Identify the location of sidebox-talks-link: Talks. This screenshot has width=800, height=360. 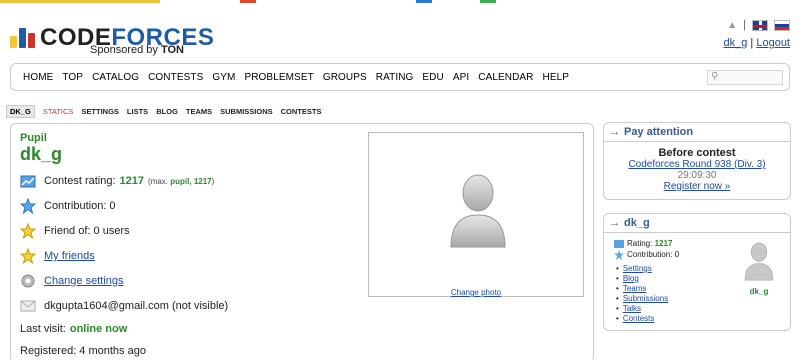
(632, 308).